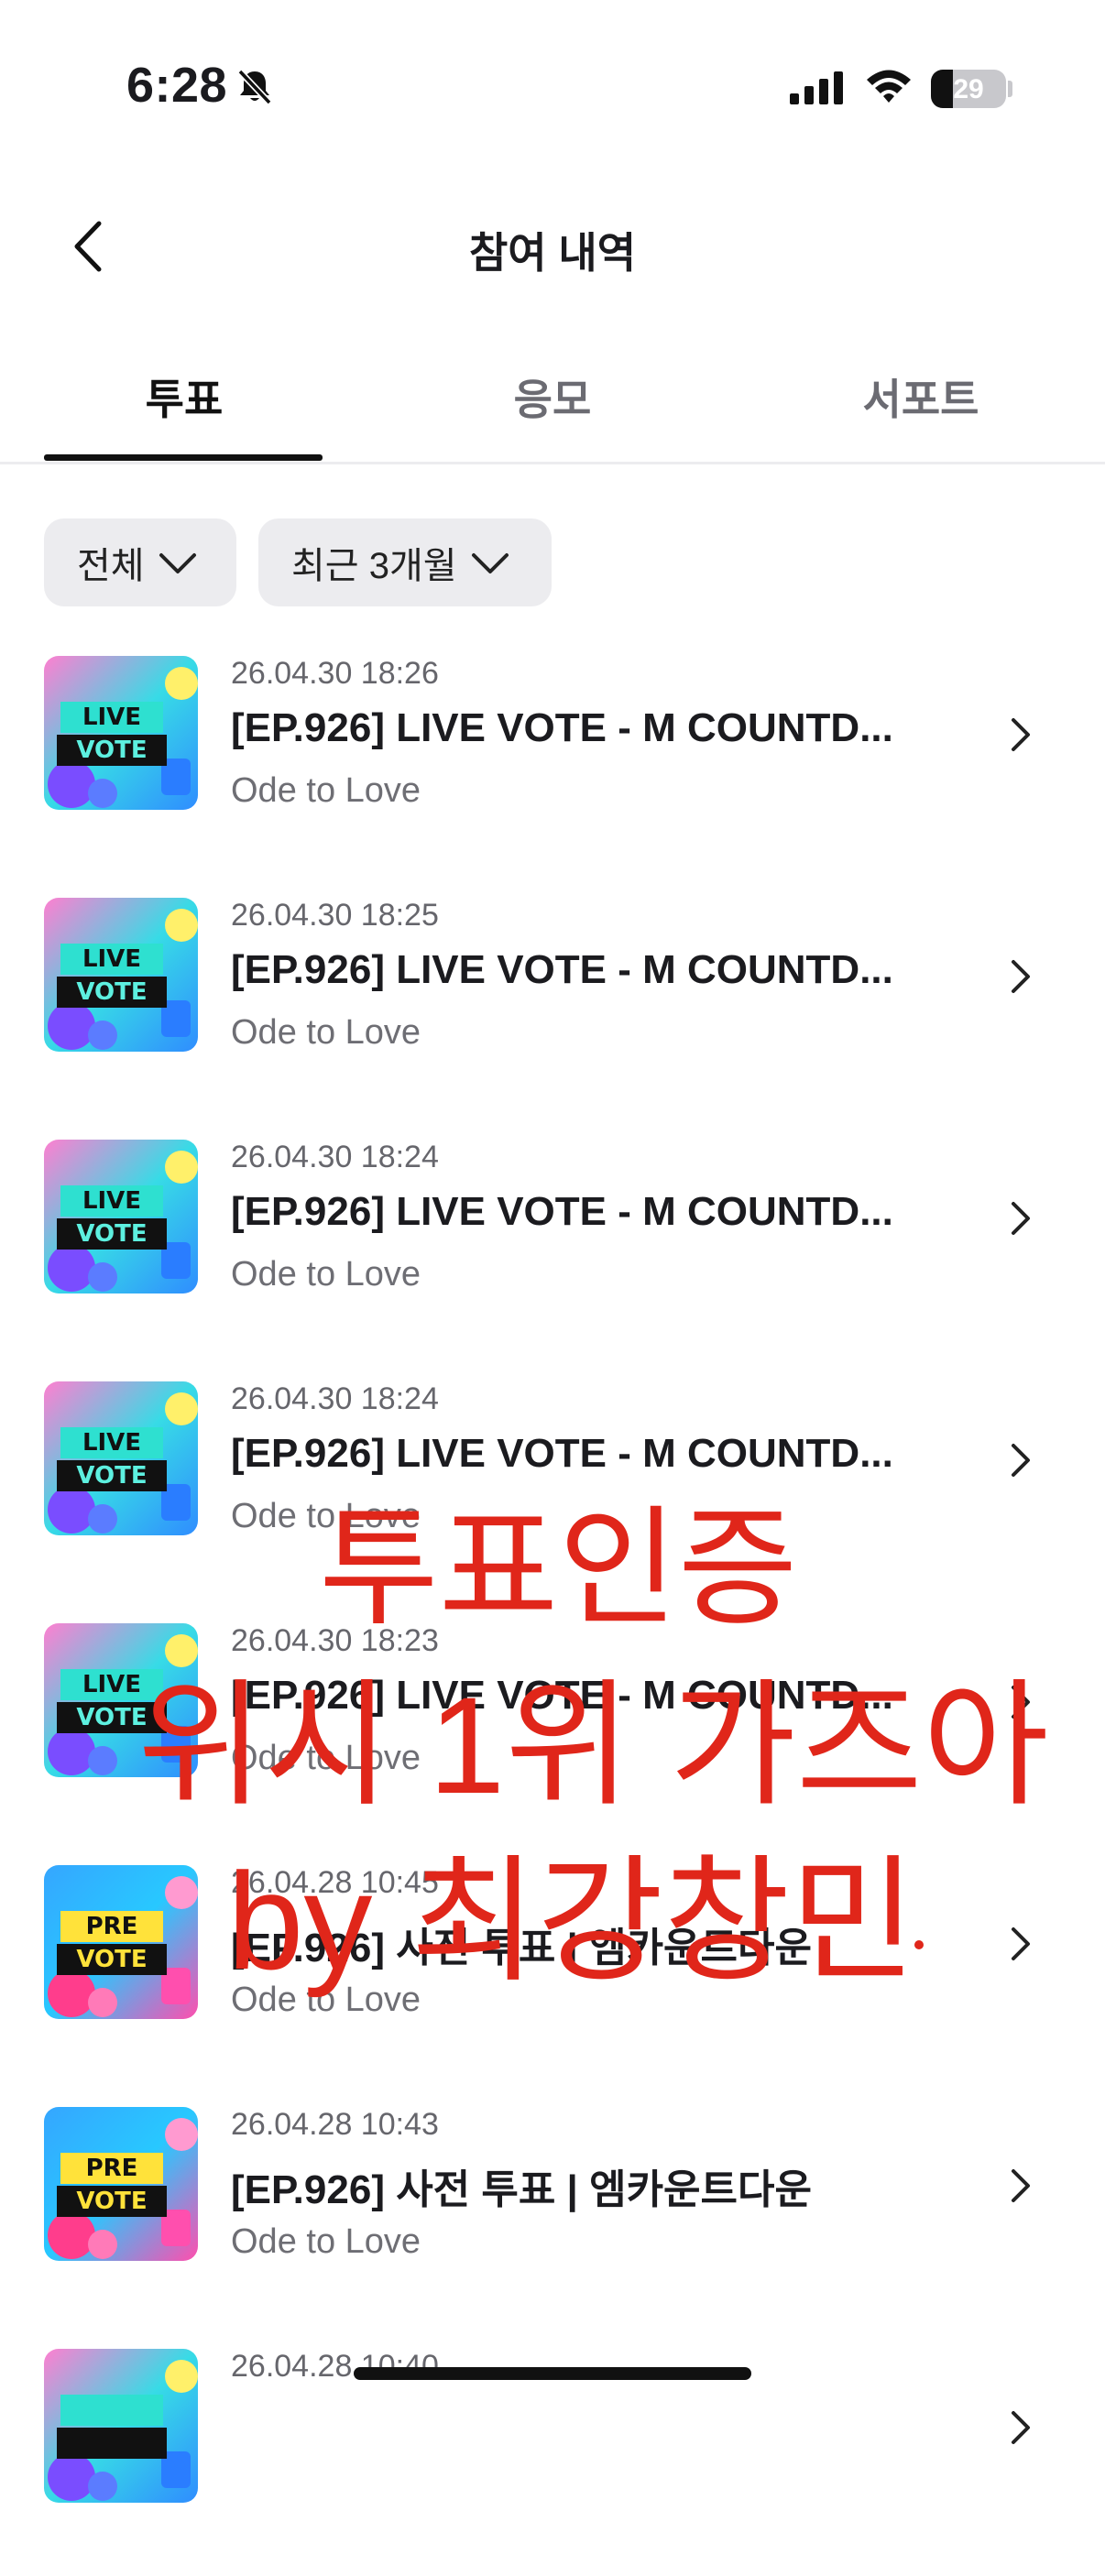 This screenshot has width=1105, height=2576. I want to click on filter-category-label: 전체, so click(111, 566).